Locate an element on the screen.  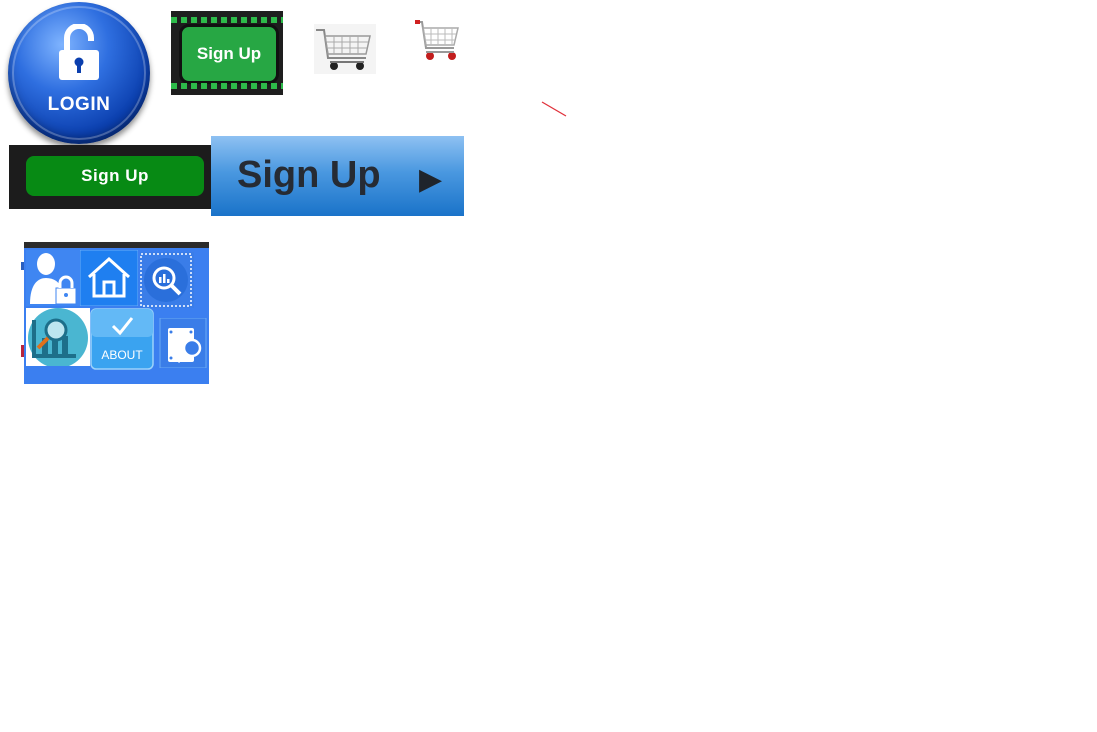
signup-button-blue: Sign Up ▶ is located at coordinates (337, 176).